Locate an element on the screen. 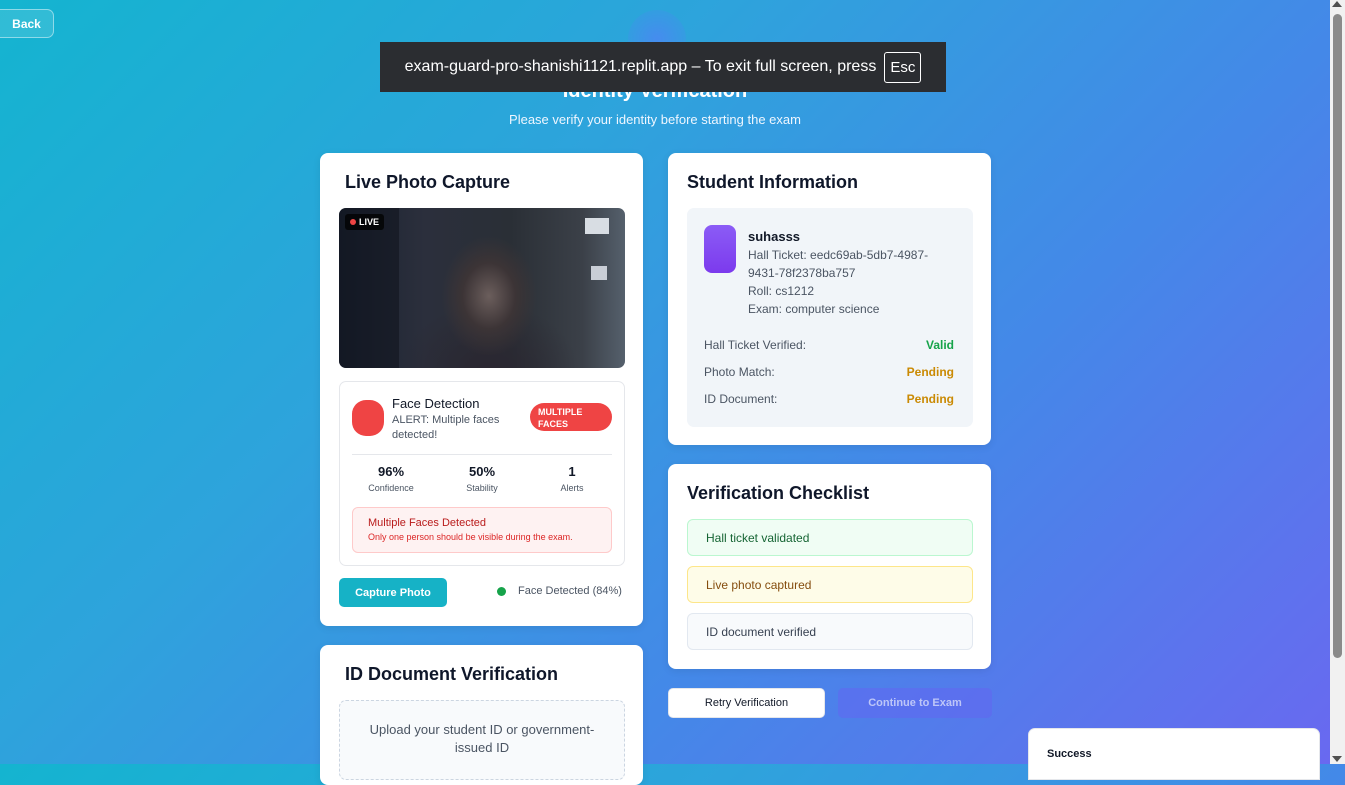 This screenshot has width=1345, height=785. capture-photo-button: Capture Photo is located at coordinates (393, 592).